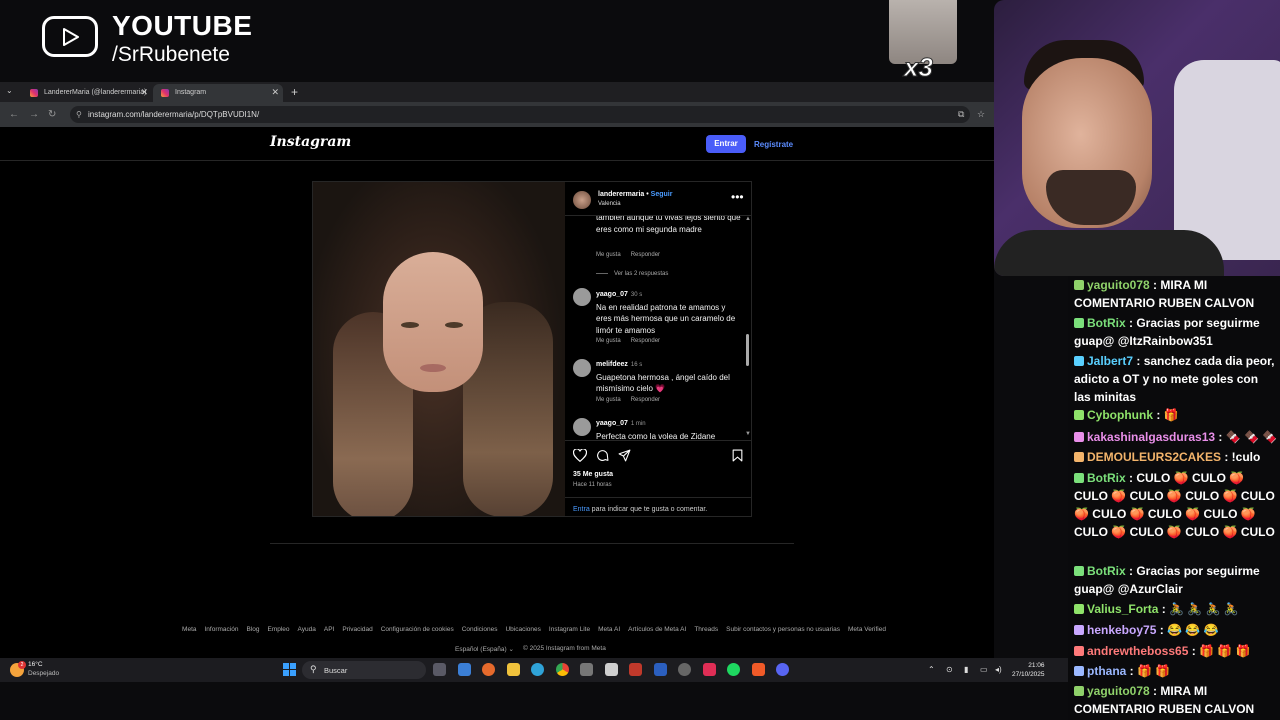  What do you see at coordinates (1110, 361) in the screenshot?
I see `chat-username: Jalbert7` at bounding box center [1110, 361].